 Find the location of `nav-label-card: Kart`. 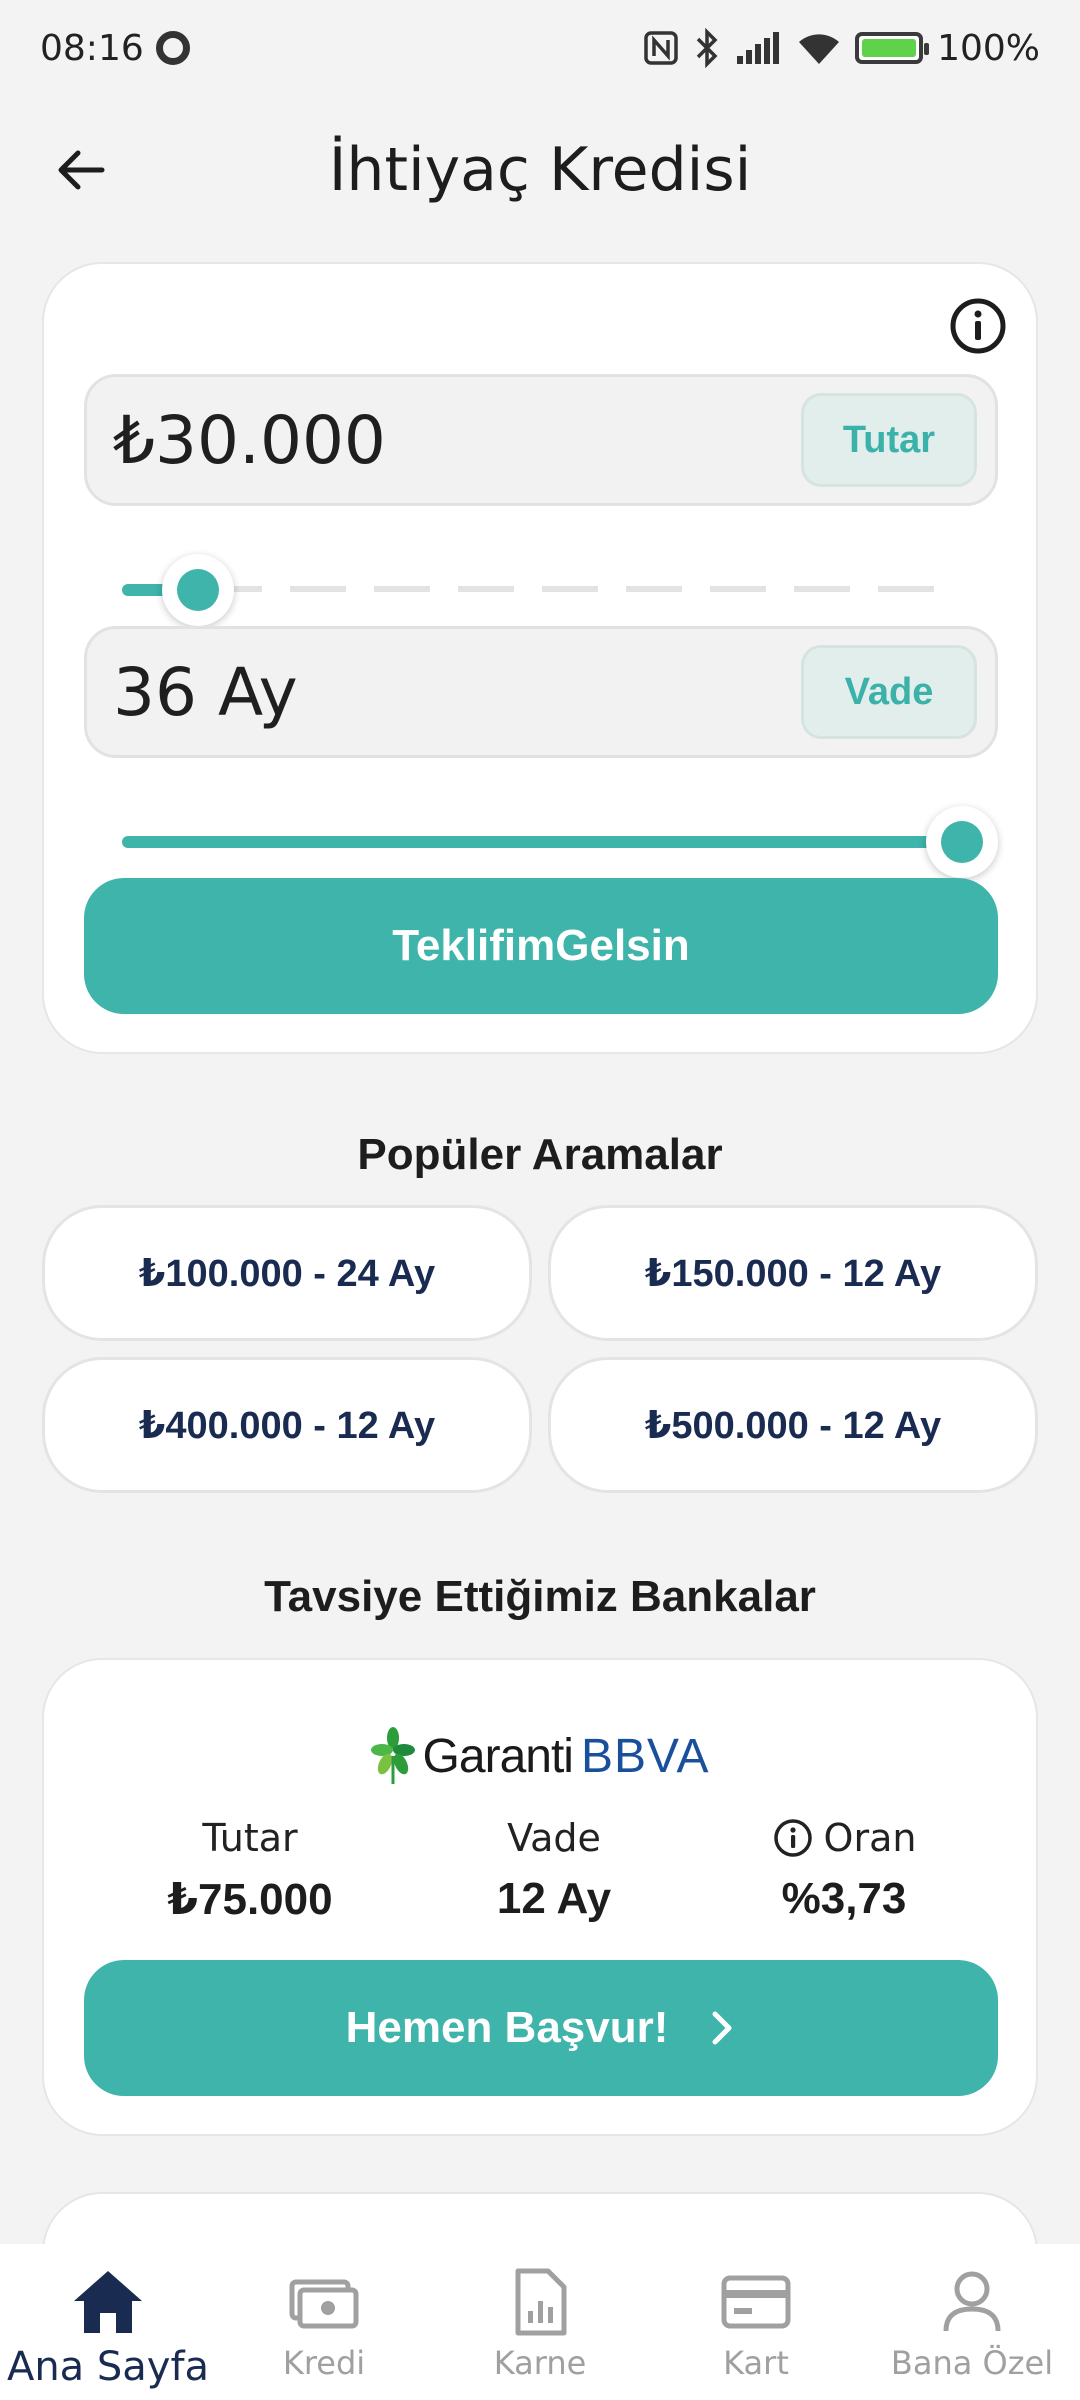

nav-label-card: Kart is located at coordinates (756, 2363).